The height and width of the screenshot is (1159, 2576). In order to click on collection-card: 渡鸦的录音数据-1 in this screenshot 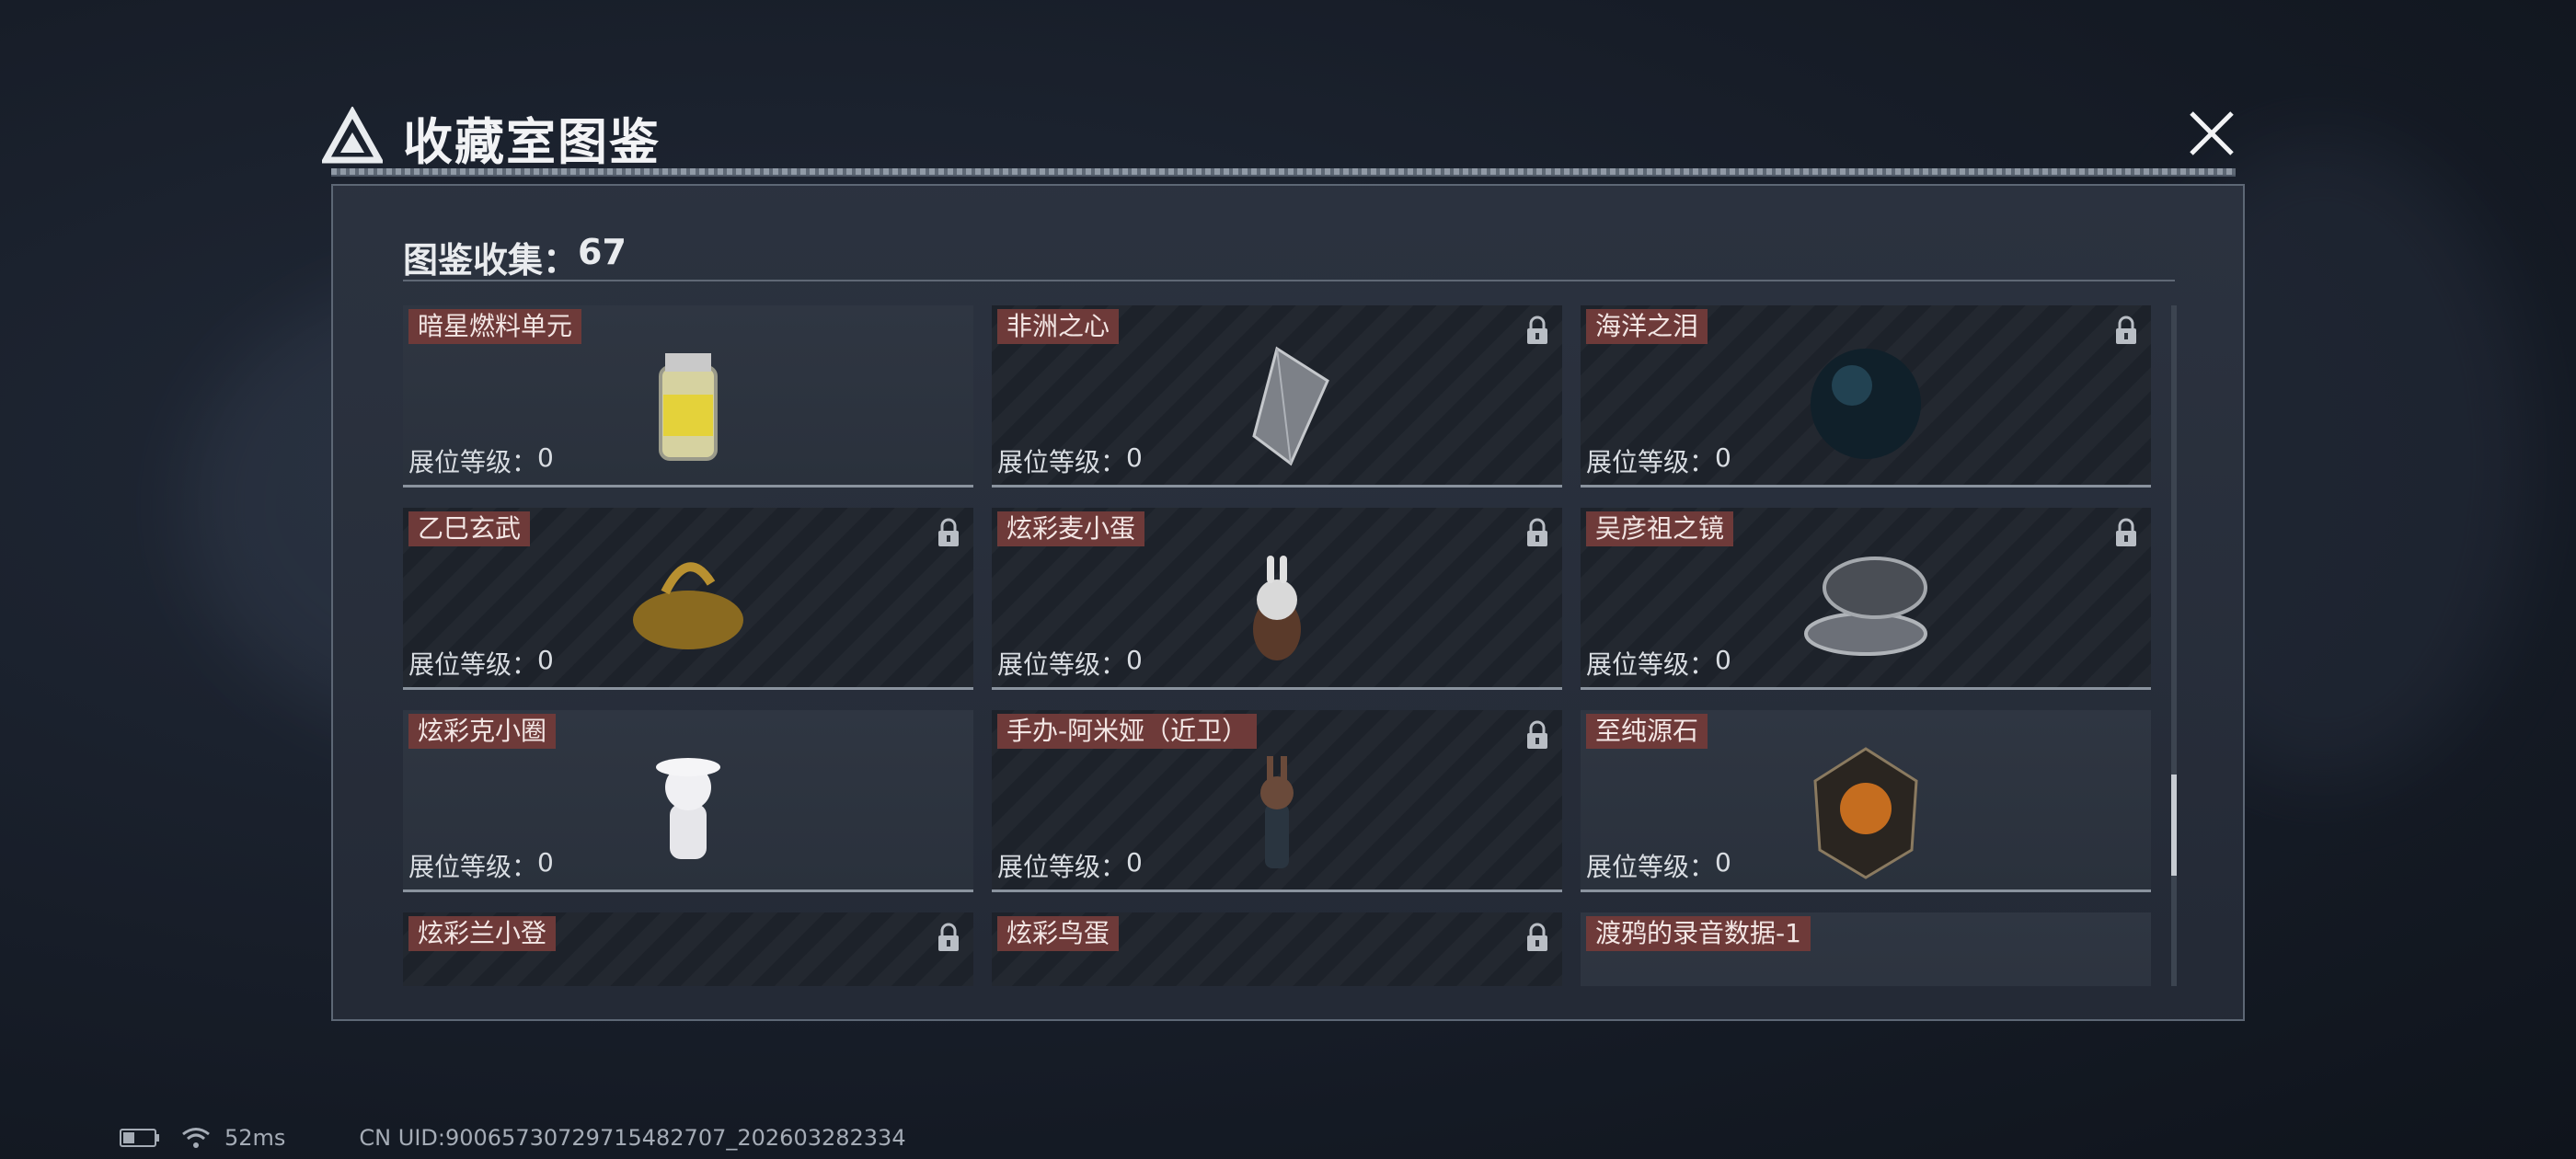, I will do `click(1866, 949)`.